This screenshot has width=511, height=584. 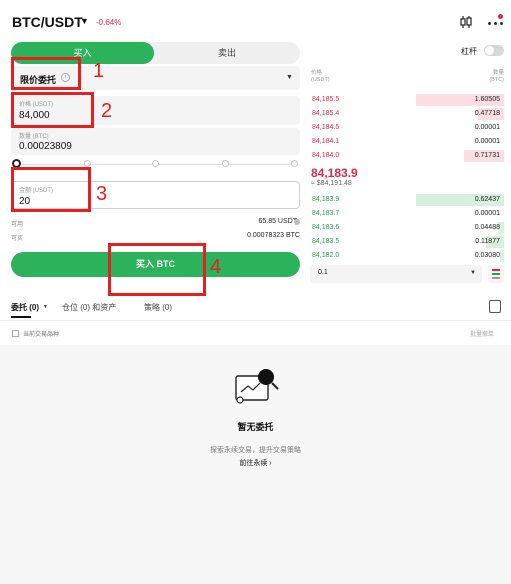 What do you see at coordinates (396, 274) in the screenshot?
I see `precision-select` at bounding box center [396, 274].